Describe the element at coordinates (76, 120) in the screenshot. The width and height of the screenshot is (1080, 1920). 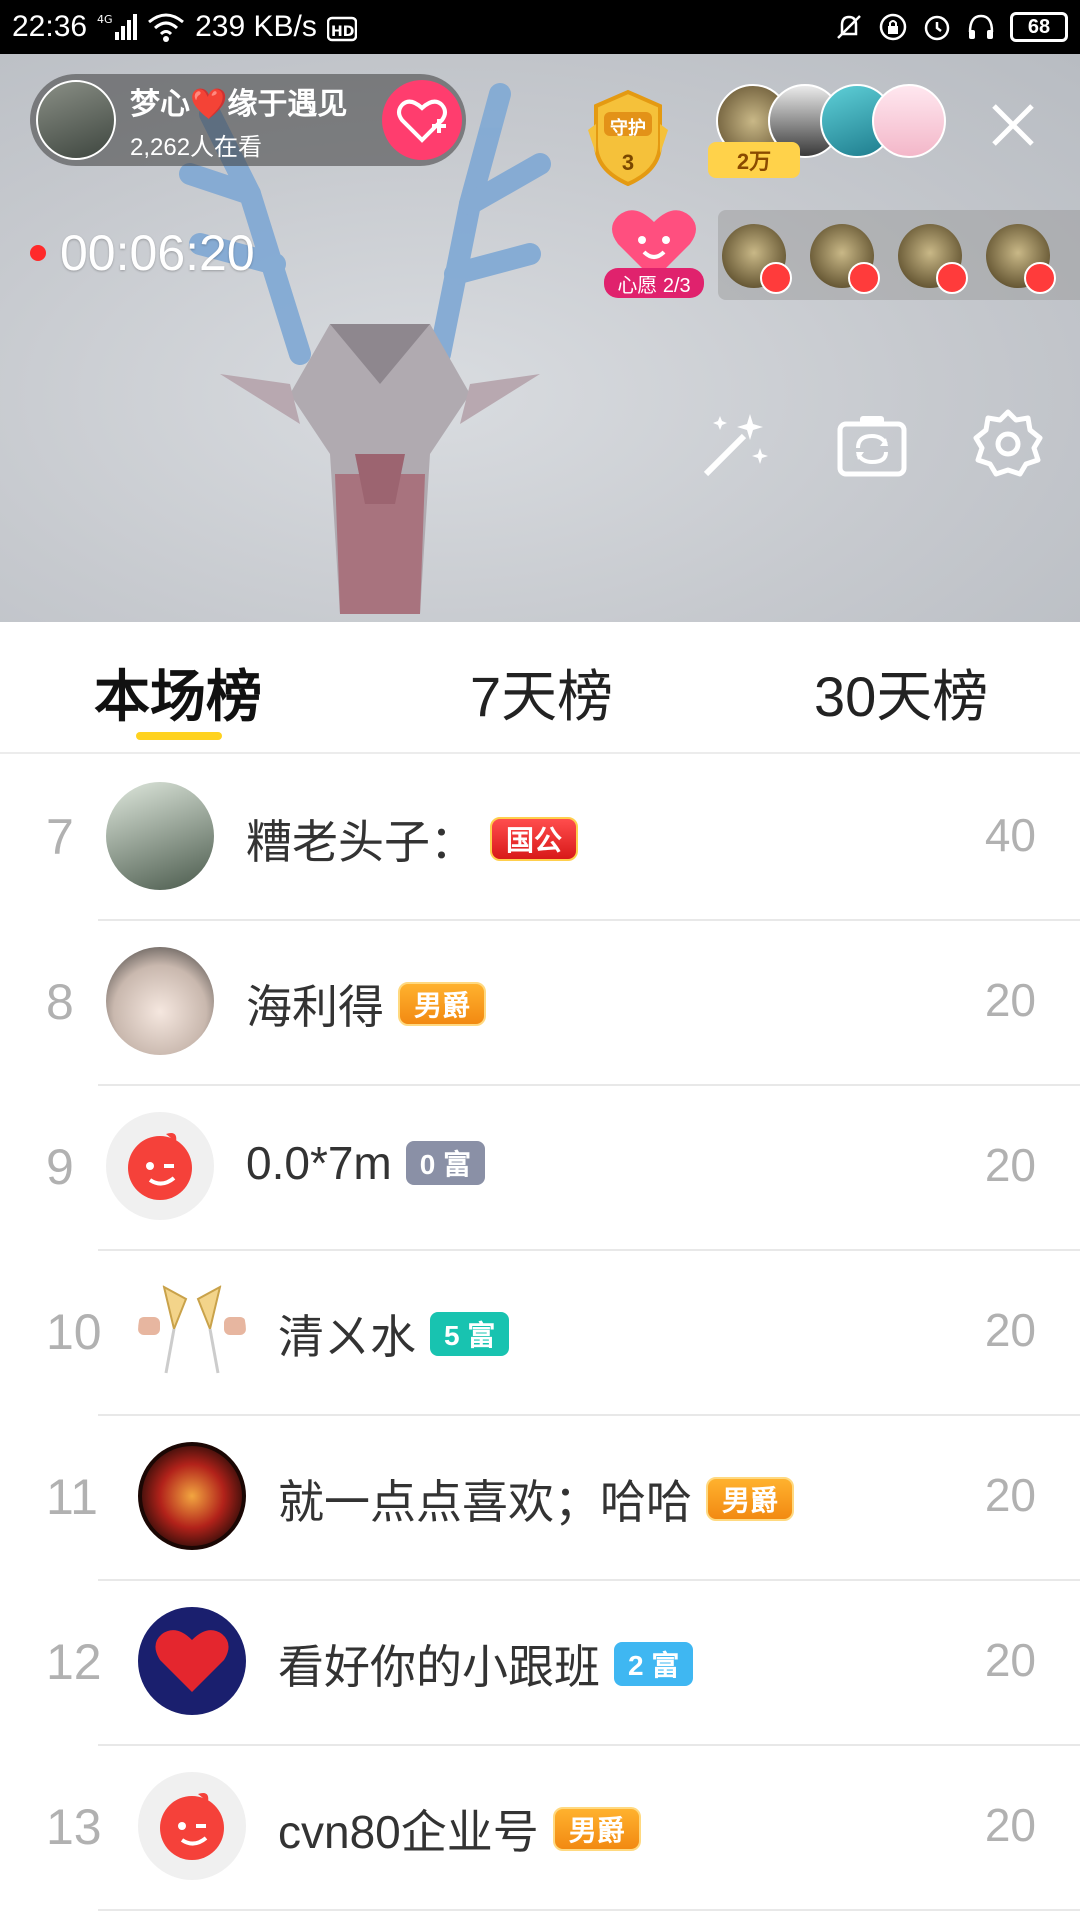
I see `host-avatar` at that location.